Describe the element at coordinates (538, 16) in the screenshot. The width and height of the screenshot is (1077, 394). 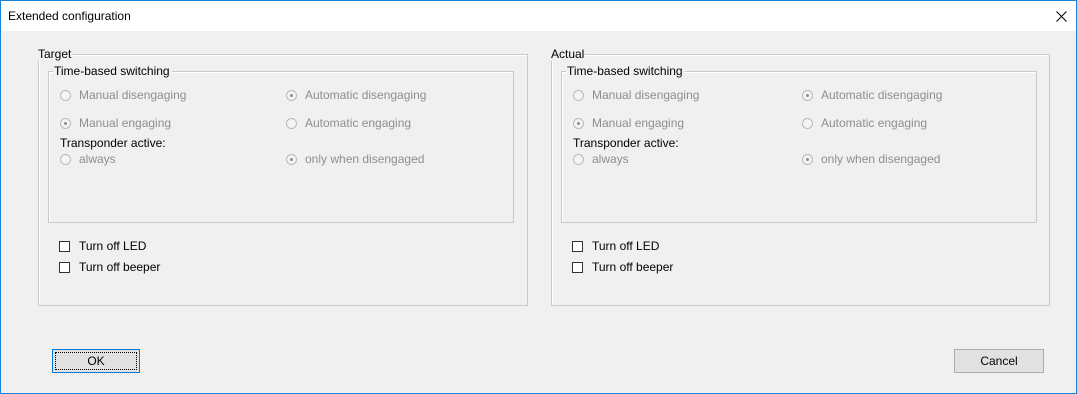
I see `title-bar: Extended configuration` at that location.